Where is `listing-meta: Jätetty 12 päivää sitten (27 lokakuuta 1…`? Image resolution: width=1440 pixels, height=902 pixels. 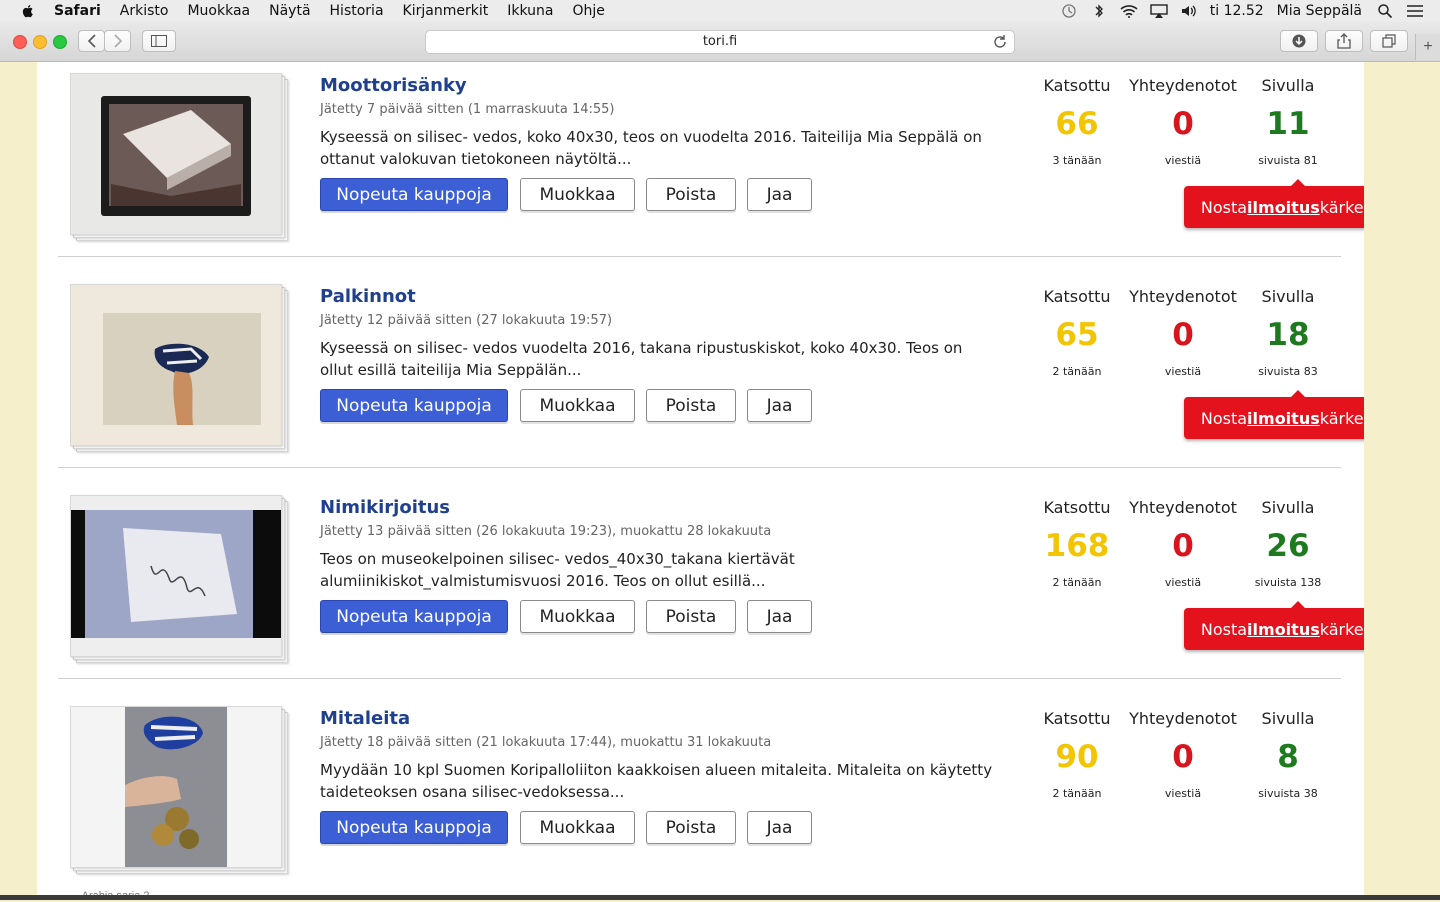 listing-meta: Jätetty 12 päivää sitten (27 lokakuuta 1… is located at coordinates (466, 320).